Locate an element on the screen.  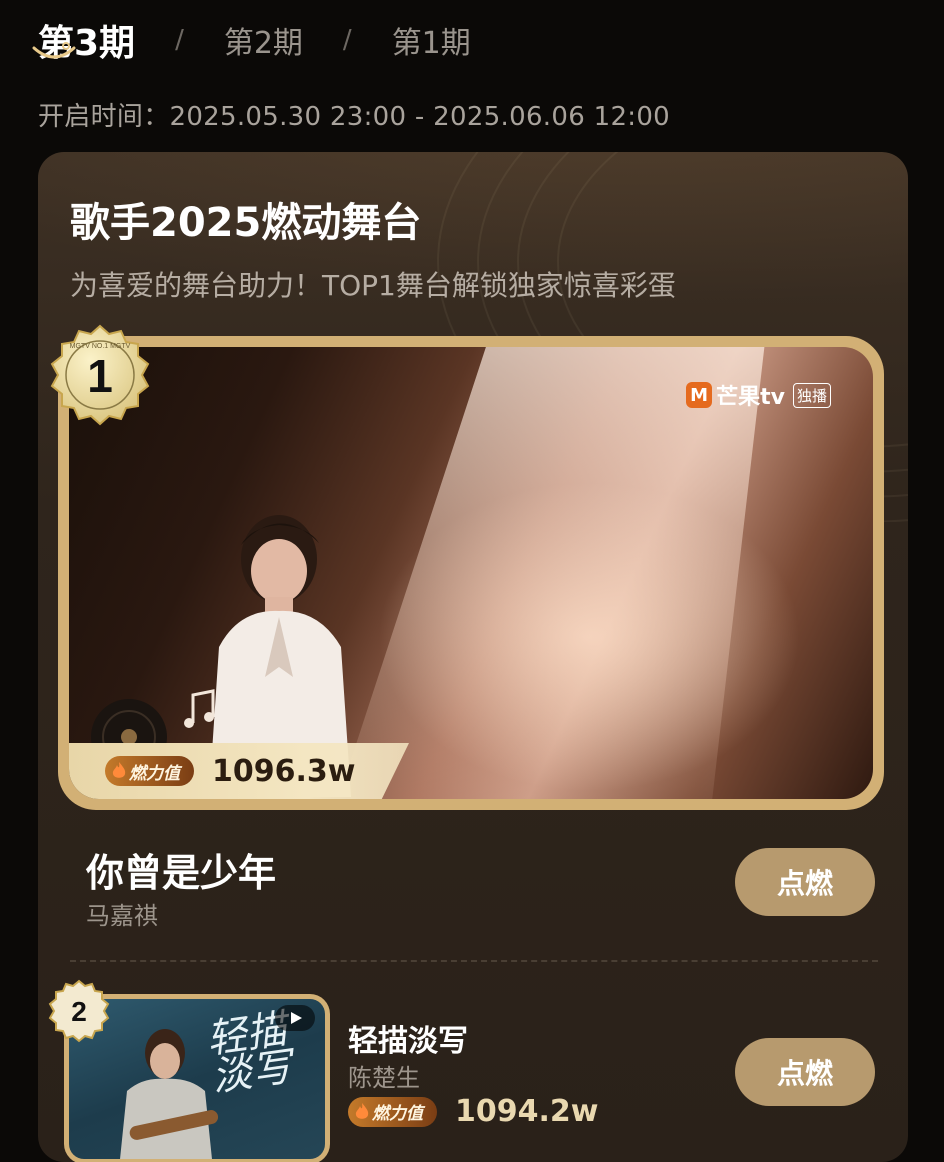
open-time: 开启时间：2025.05.30 23:00 - 2025.06.06 12:00 is located at coordinates (354, 117).